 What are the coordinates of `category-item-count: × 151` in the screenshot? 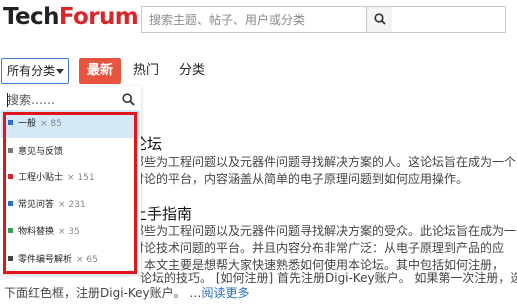 It's located at (81, 178).